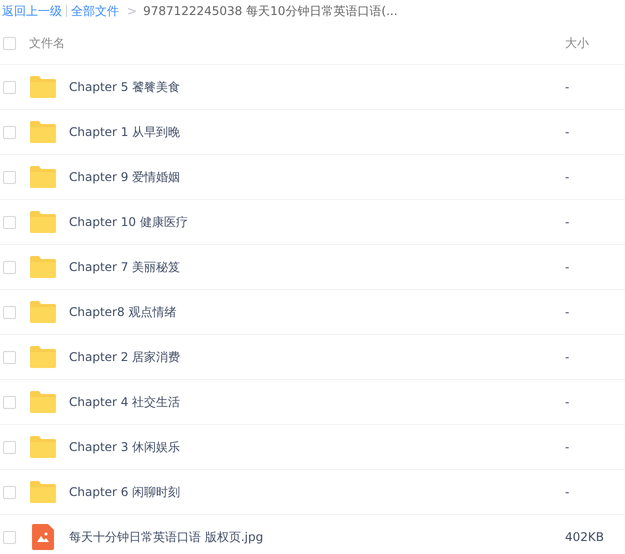  Describe the element at coordinates (128, 222) in the screenshot. I see `file-name: Chapter 10 健康医疗` at that location.